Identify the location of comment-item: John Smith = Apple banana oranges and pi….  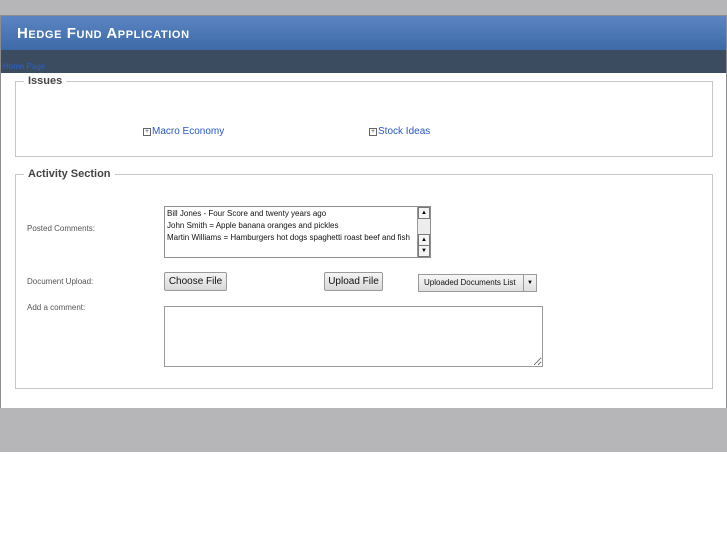
(292, 225).